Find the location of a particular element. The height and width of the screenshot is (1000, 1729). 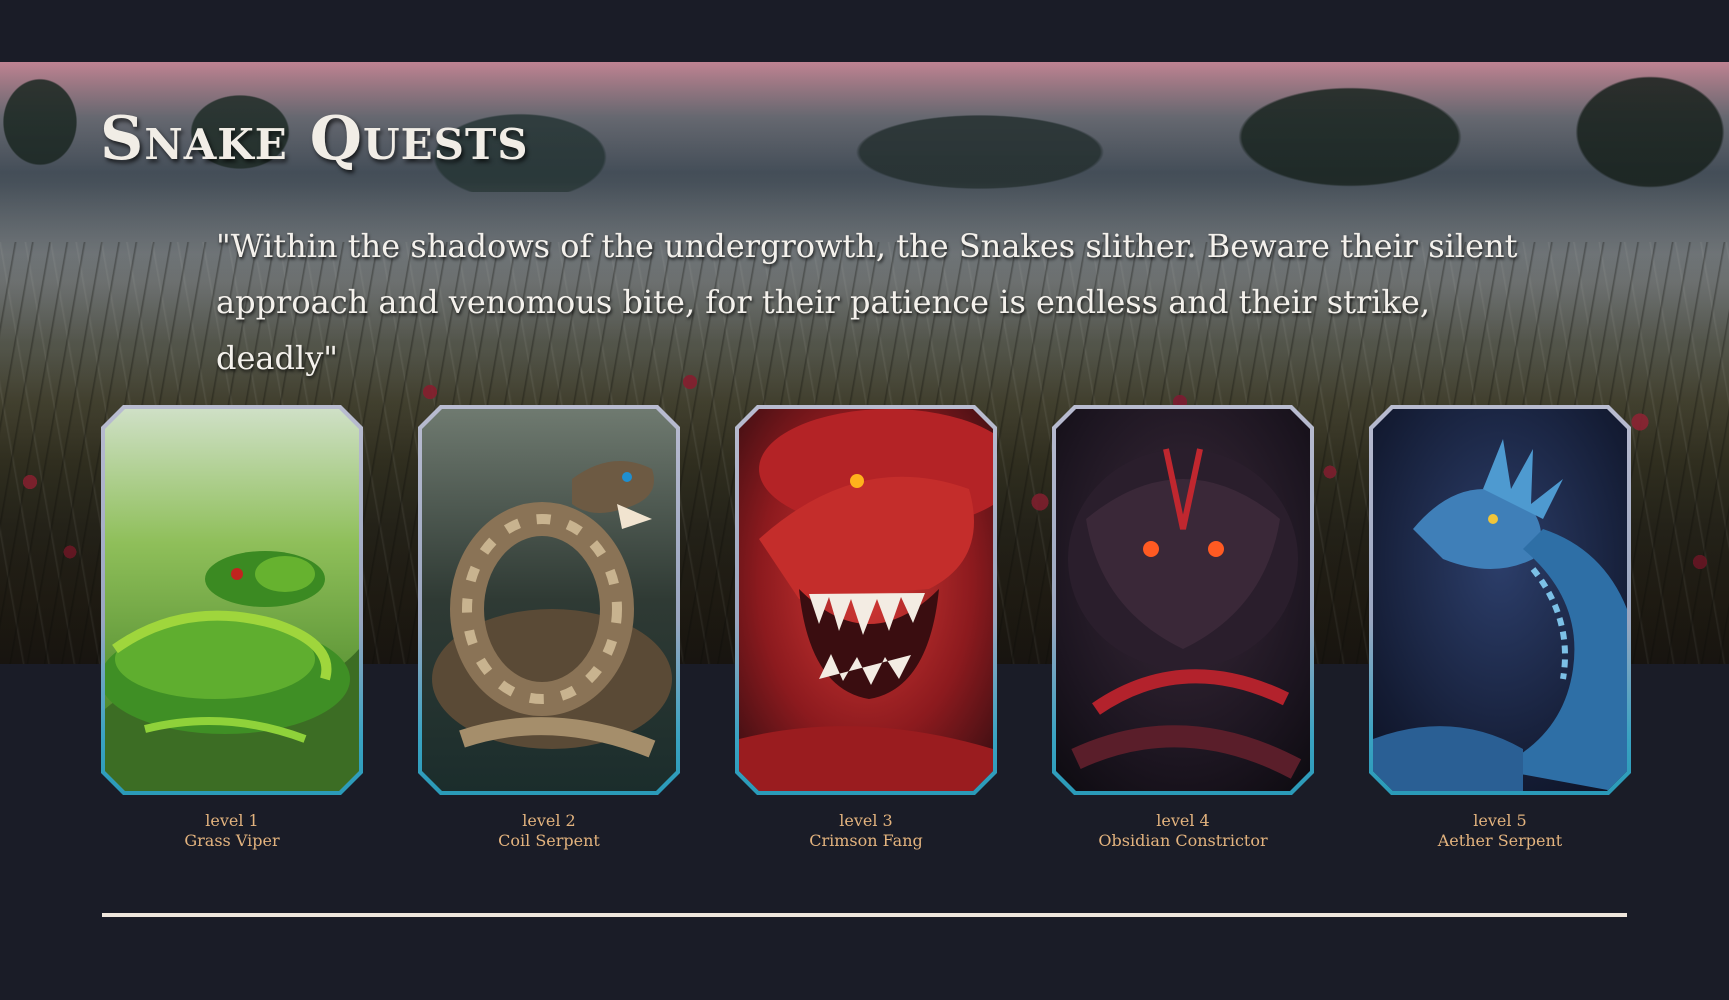

quest-card-level-4: level 4 Obsidian Constrictor is located at coordinates (1183, 628).